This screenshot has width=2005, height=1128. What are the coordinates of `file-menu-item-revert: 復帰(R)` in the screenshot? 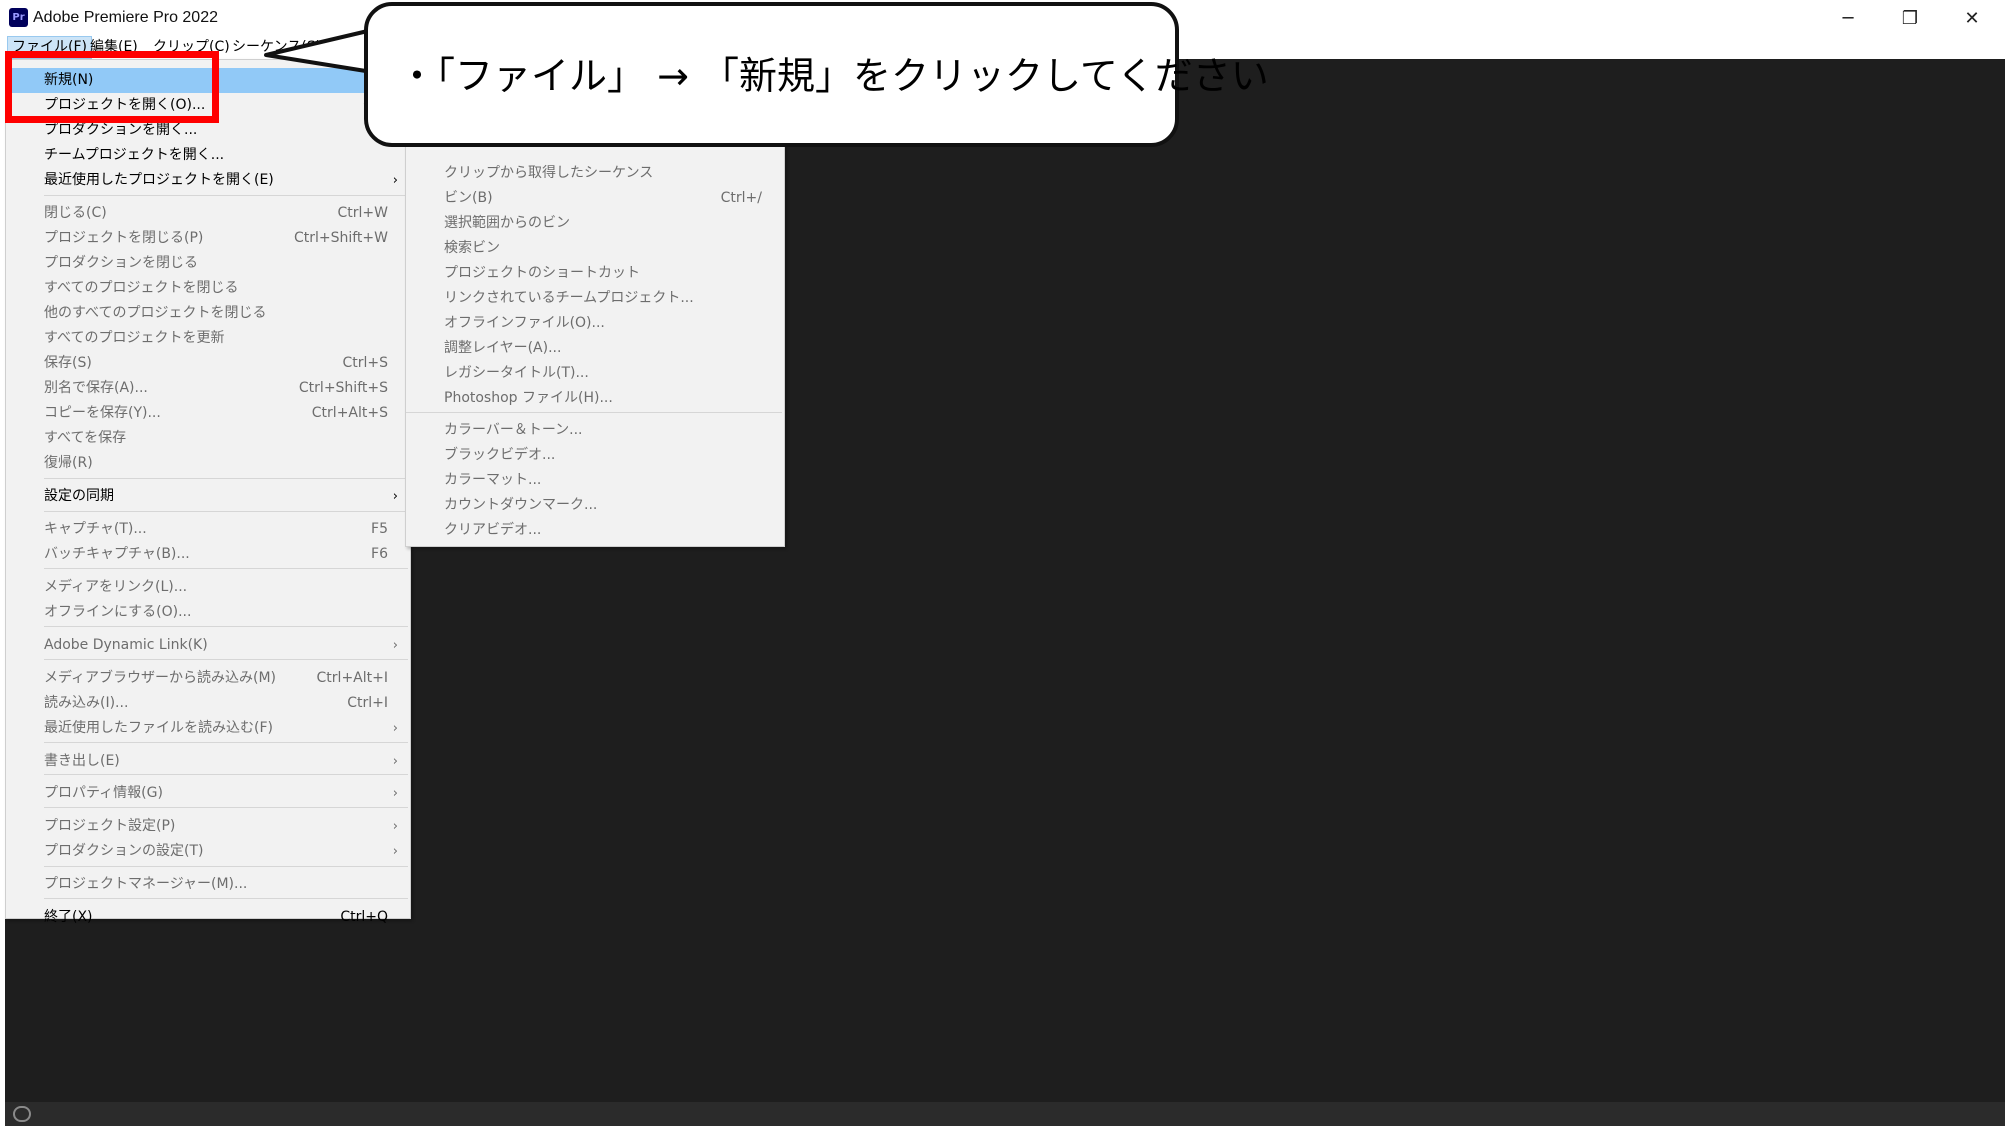 It's located at (208, 463).